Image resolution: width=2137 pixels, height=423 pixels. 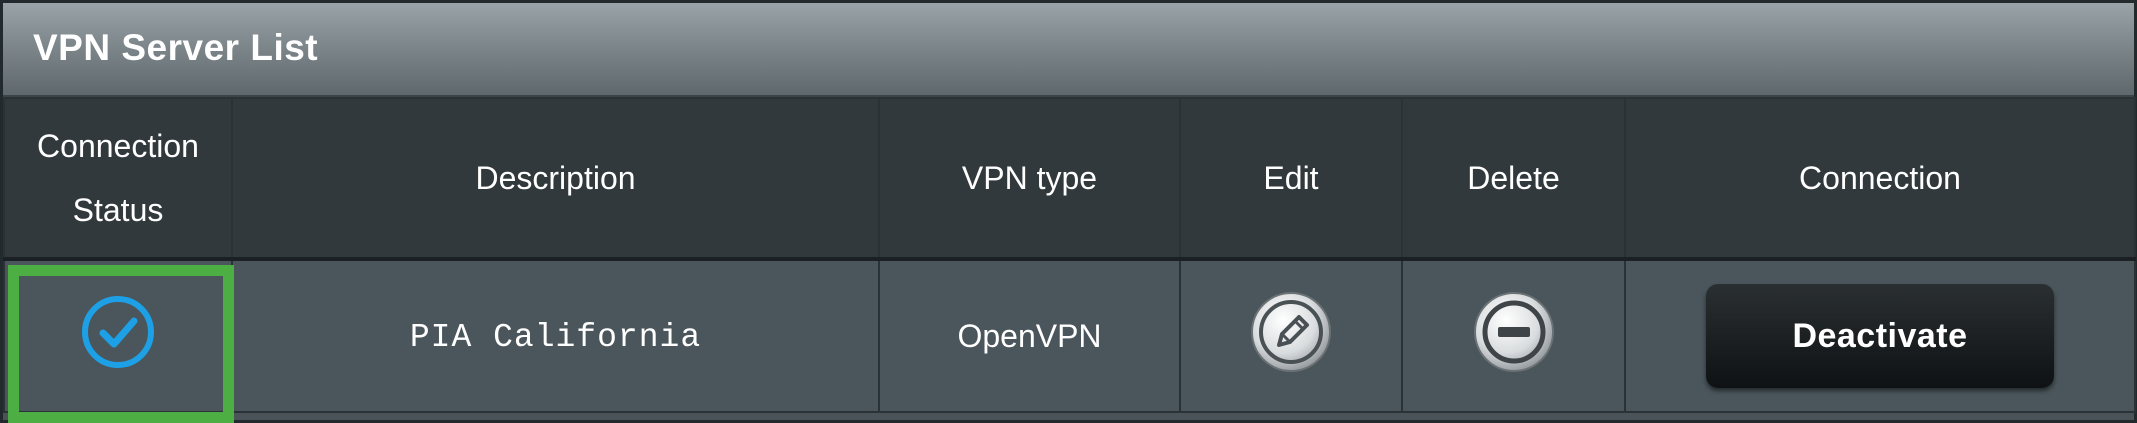 What do you see at coordinates (176, 47) in the screenshot?
I see `panel-title: VPN Server List` at bounding box center [176, 47].